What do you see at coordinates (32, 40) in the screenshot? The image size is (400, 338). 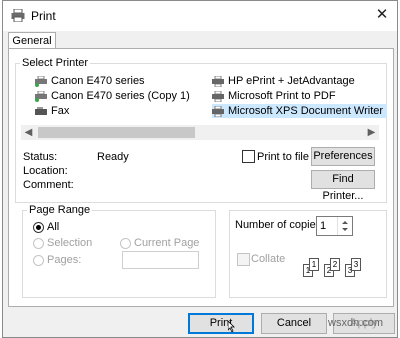 I see `tab-general: General` at bounding box center [32, 40].